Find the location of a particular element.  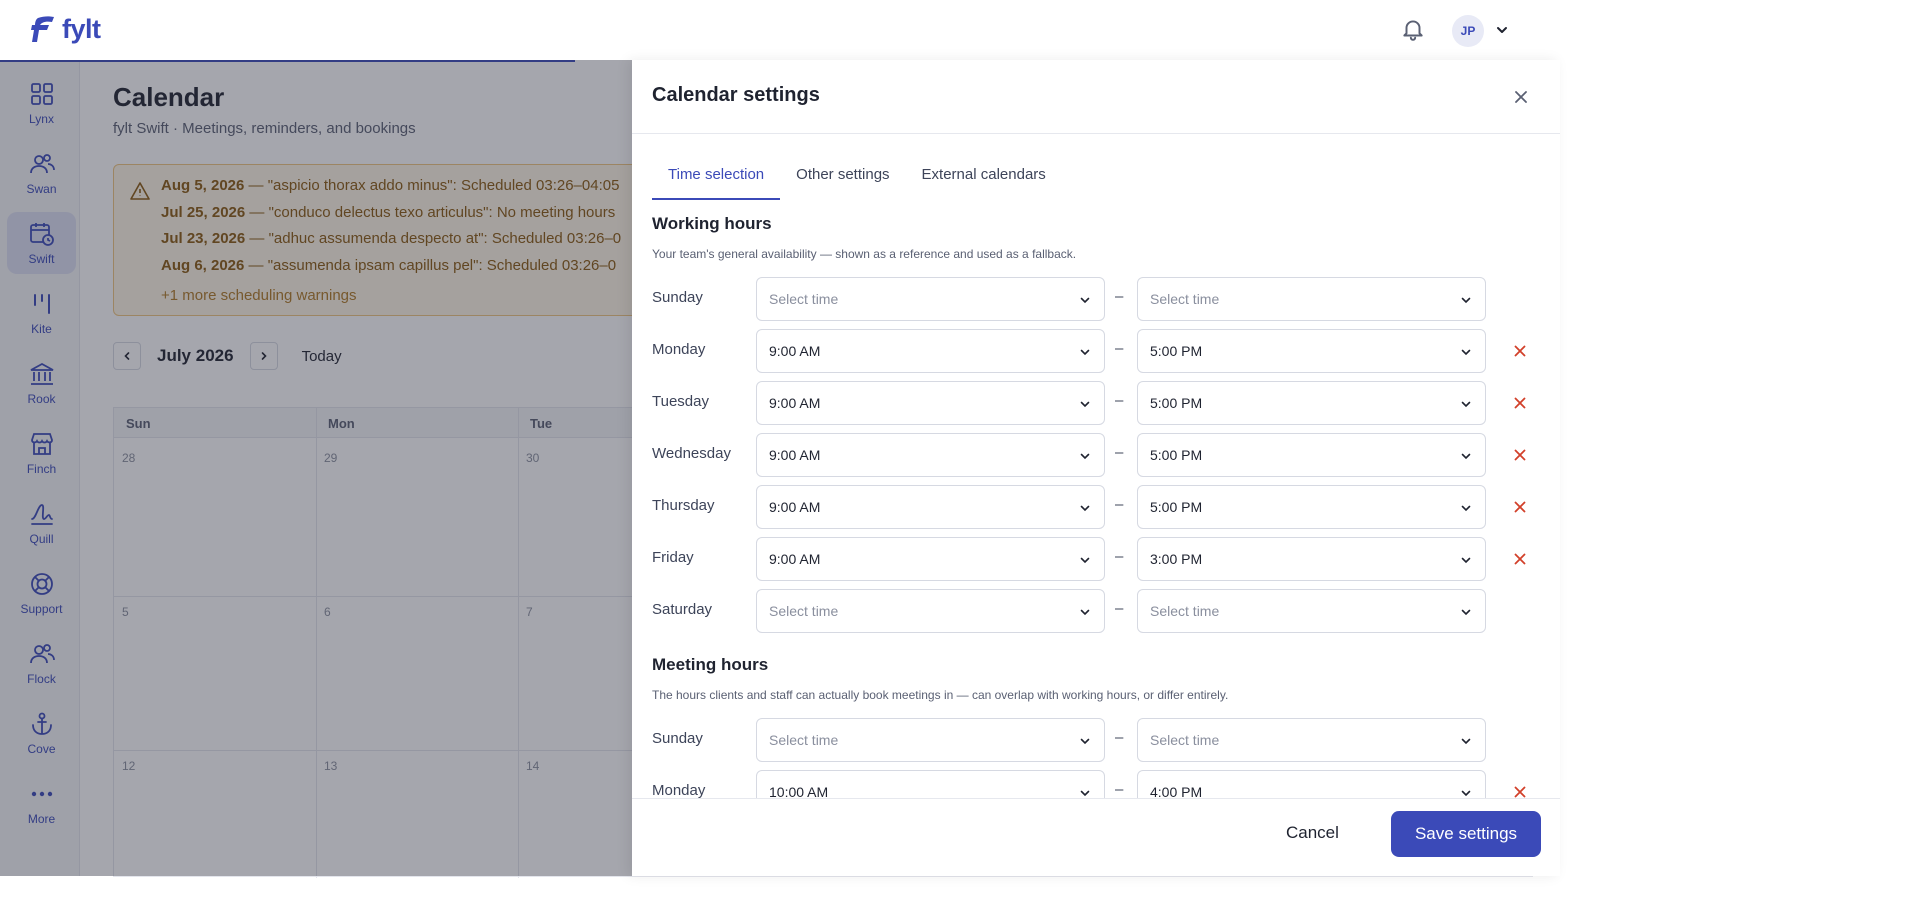

working-hours-row-thursday: Thursday 9:00 AM – 5:00 PM is located at coordinates (1092, 507).